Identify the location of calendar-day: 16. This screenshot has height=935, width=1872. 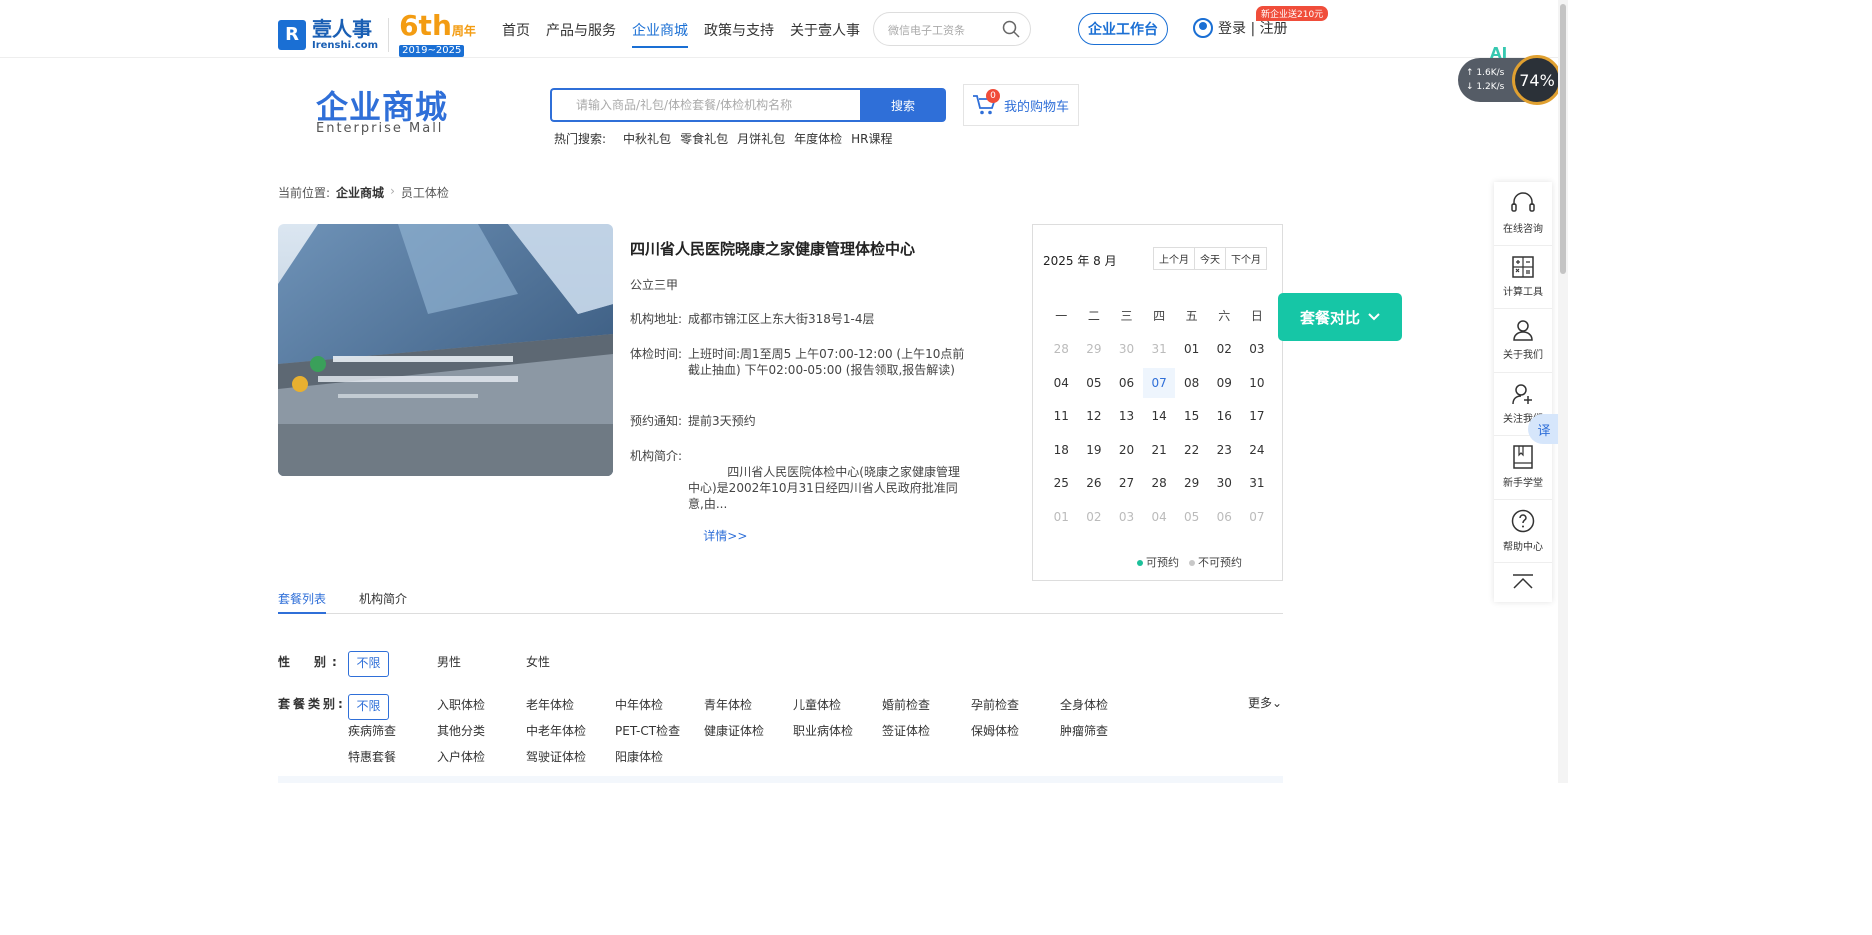
(1224, 416).